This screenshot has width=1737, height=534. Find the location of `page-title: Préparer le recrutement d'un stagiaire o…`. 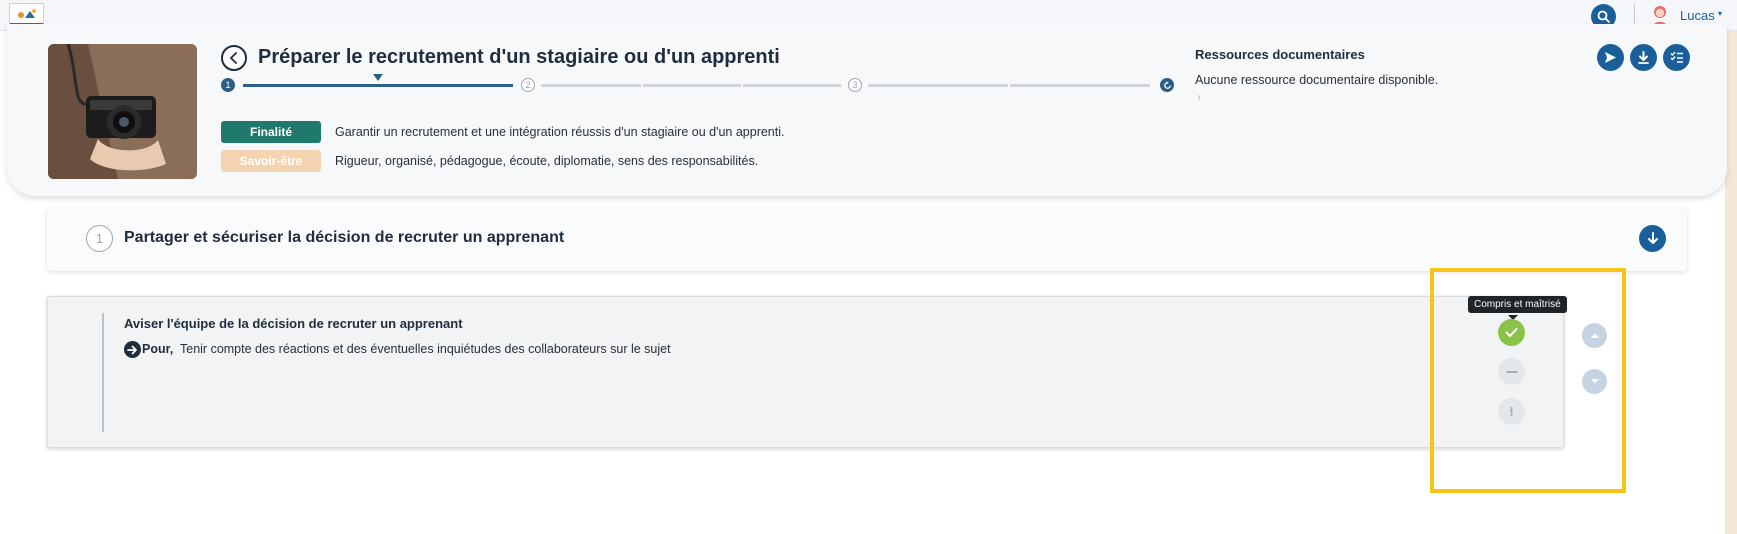

page-title: Préparer le recrutement d'un stagiaire o… is located at coordinates (519, 57).